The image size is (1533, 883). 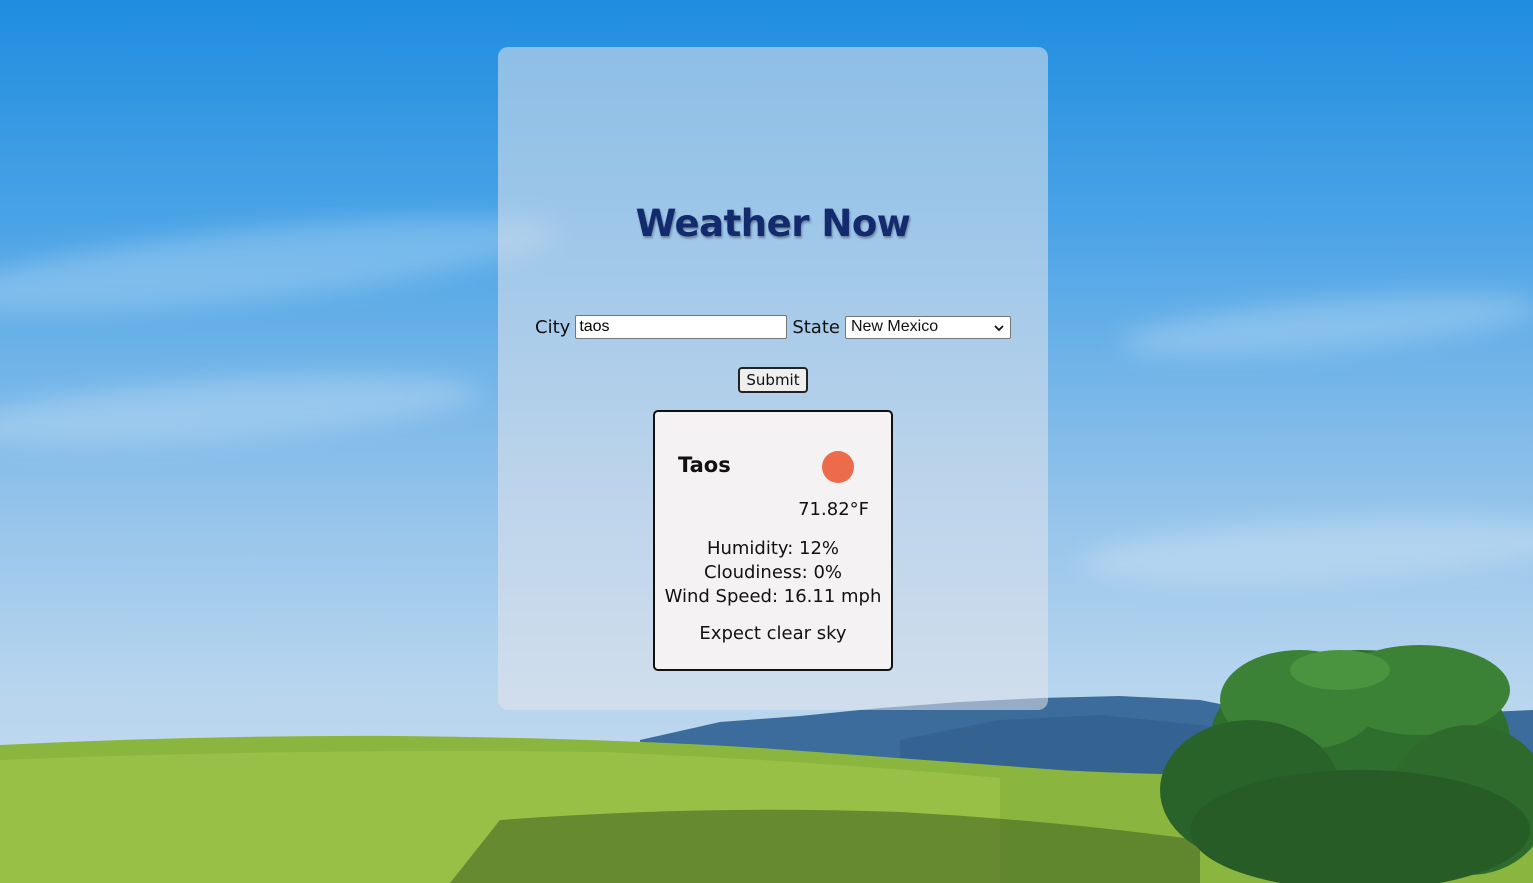 I want to click on weather-cloudiness: Cloudiness: 0%, so click(x=773, y=572).